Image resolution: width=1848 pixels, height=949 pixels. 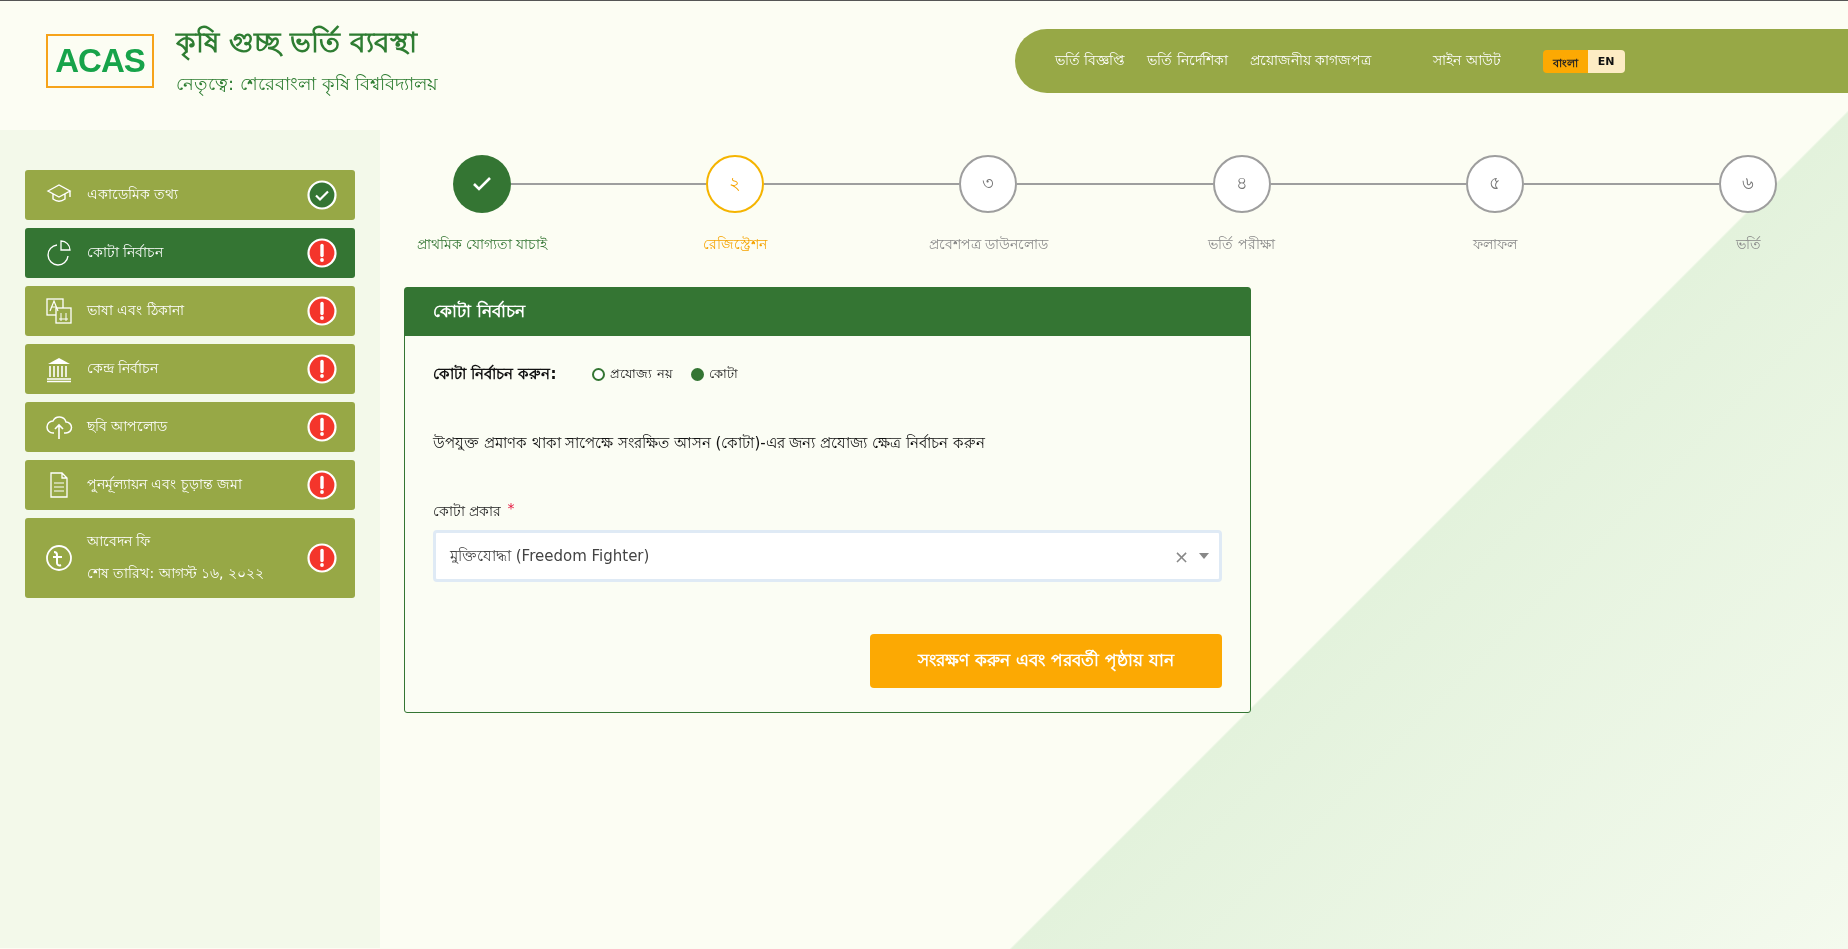 What do you see at coordinates (827, 556) in the screenshot?
I see `quota-type-select: মুক্তিযোদ্ধা (Freedom Fighter) ×` at bounding box center [827, 556].